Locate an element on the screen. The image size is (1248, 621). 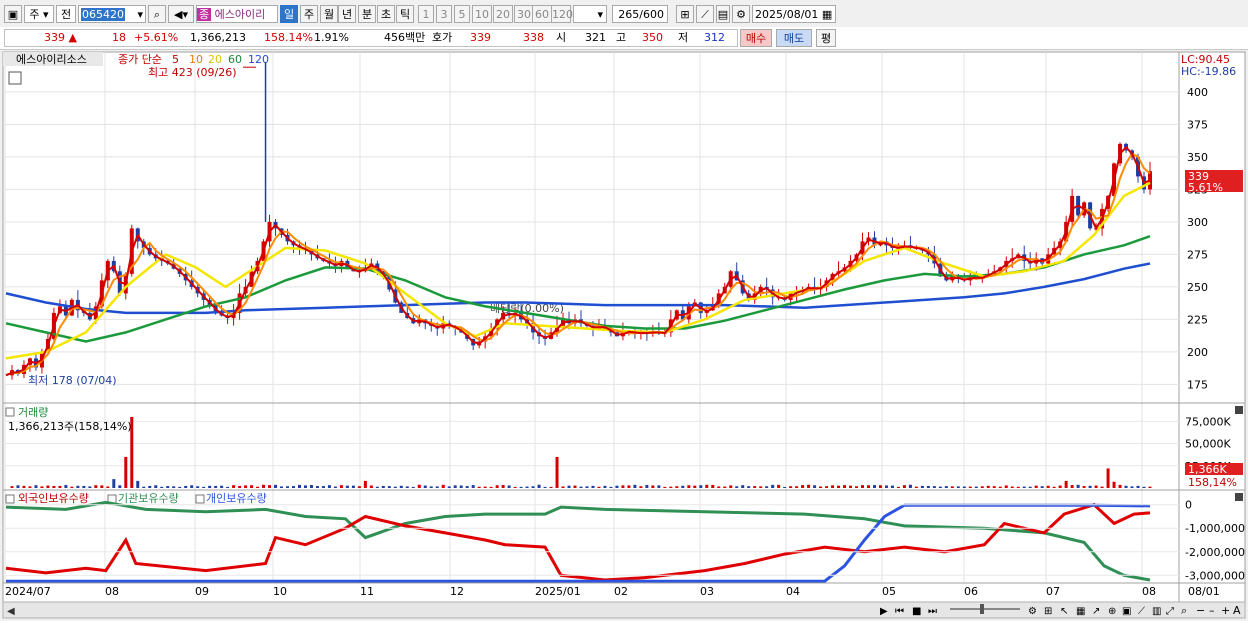
market-select: 주 ▾ is located at coordinates (39, 14).